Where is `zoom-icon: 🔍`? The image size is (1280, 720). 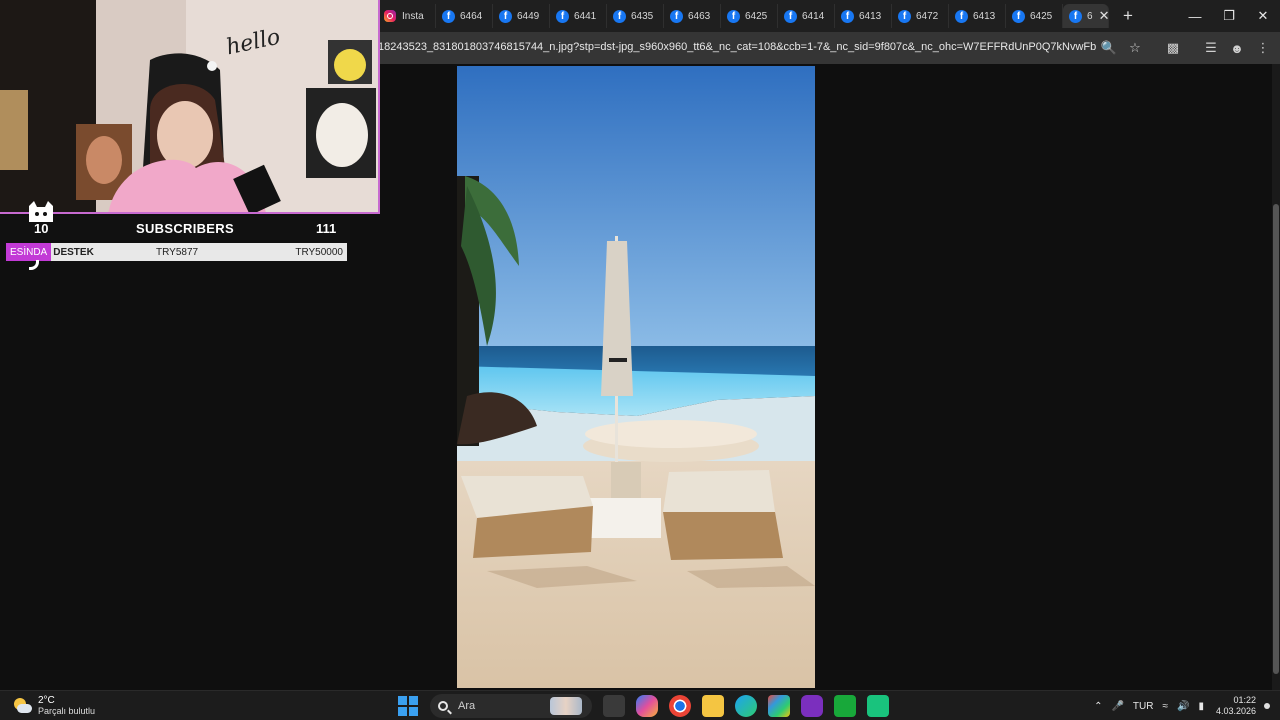
zoom-icon: 🔍 is located at coordinates (1109, 48).